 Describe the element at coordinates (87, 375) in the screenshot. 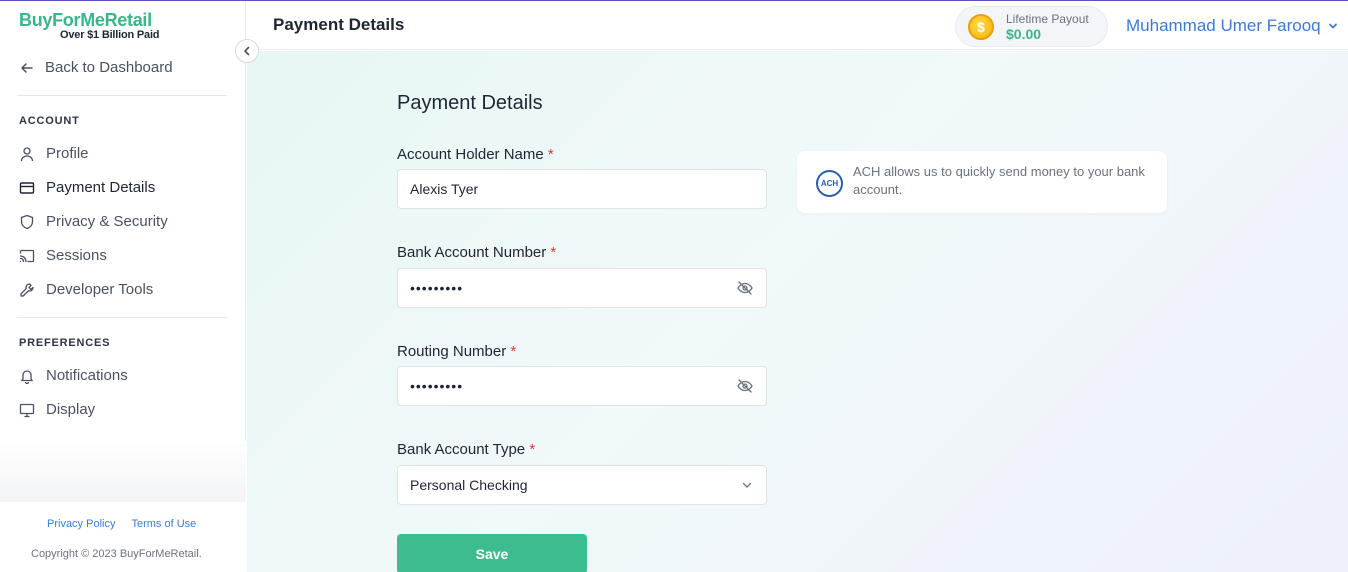

I see `sidebar-item-label: Notifications` at that location.